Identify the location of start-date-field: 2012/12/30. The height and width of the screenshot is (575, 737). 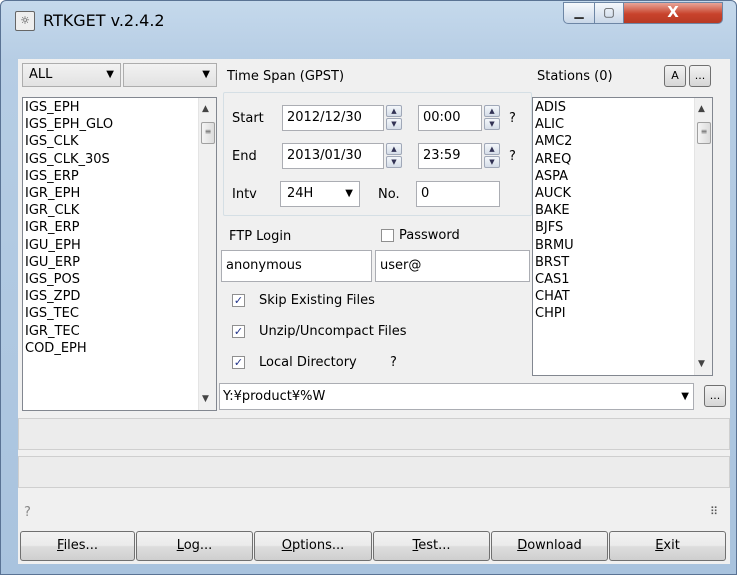
(333, 118).